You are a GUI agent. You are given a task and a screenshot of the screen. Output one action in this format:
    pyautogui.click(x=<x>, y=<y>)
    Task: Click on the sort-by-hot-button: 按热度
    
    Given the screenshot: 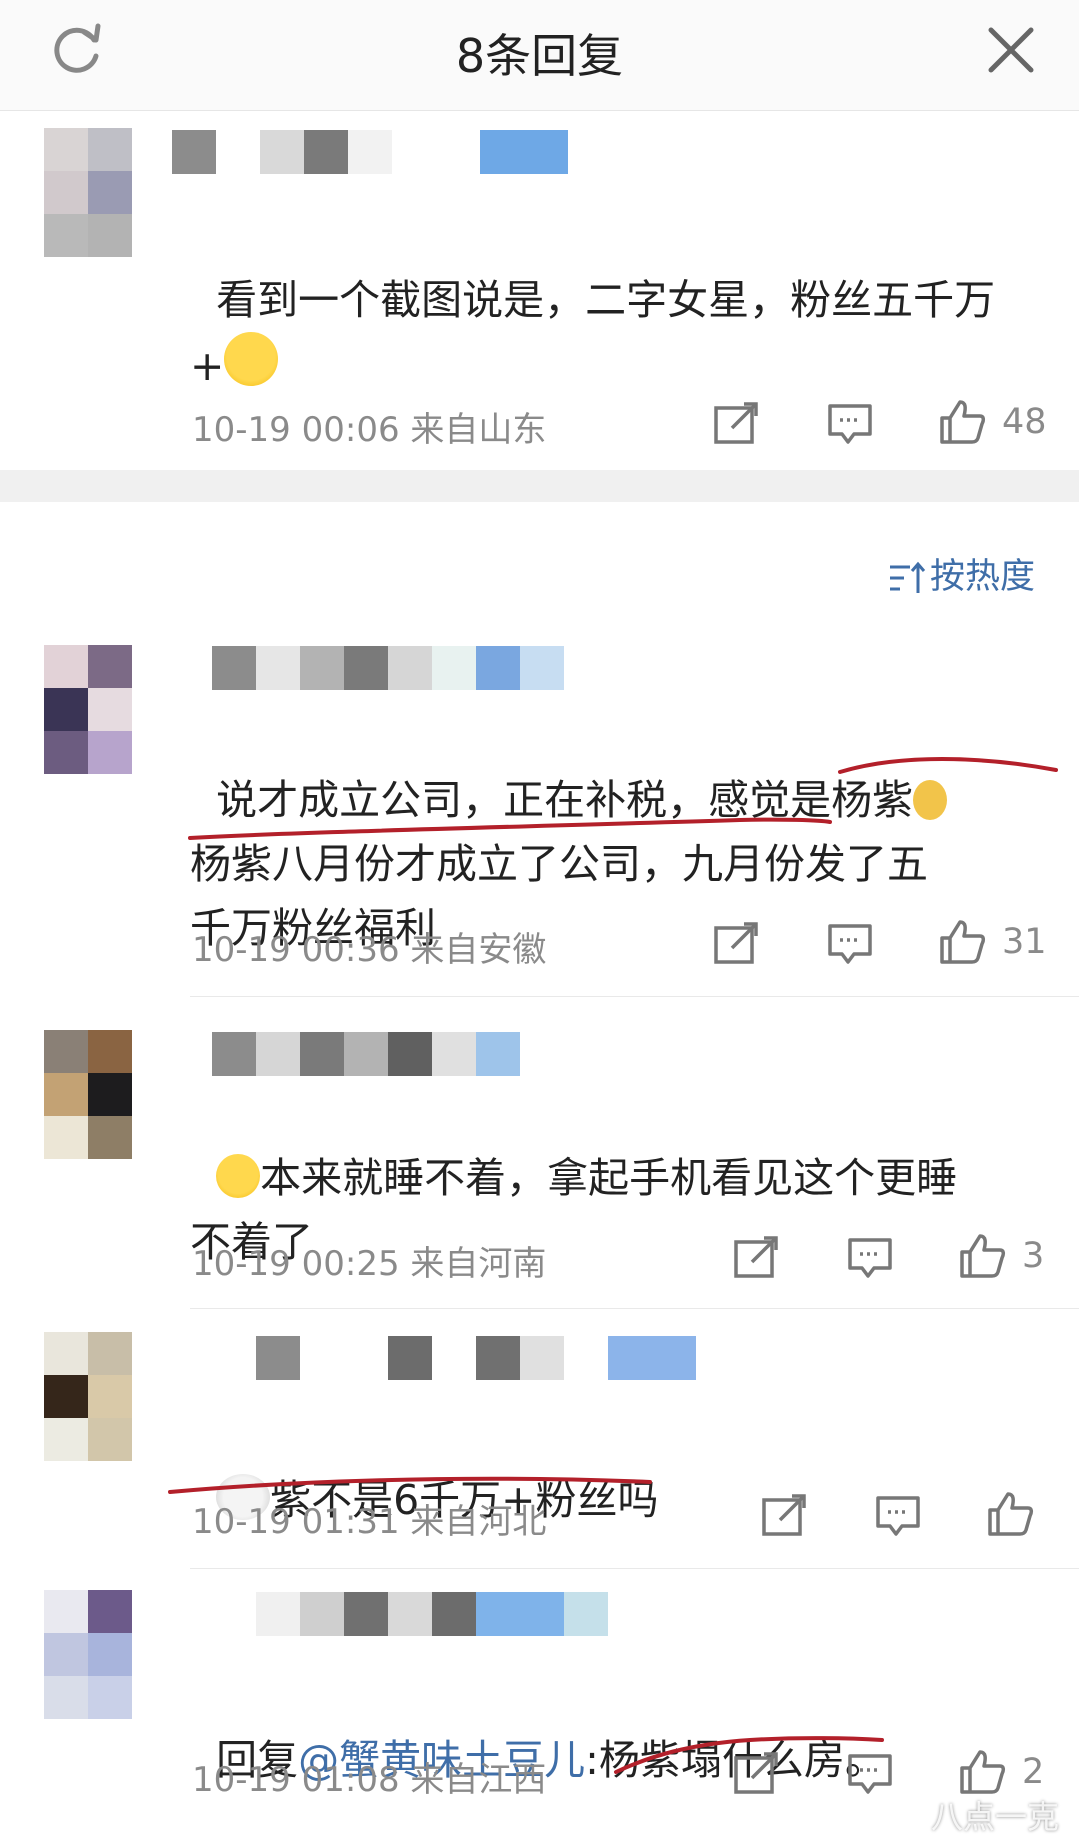 What is the action you would take?
    pyautogui.click(x=961, y=573)
    